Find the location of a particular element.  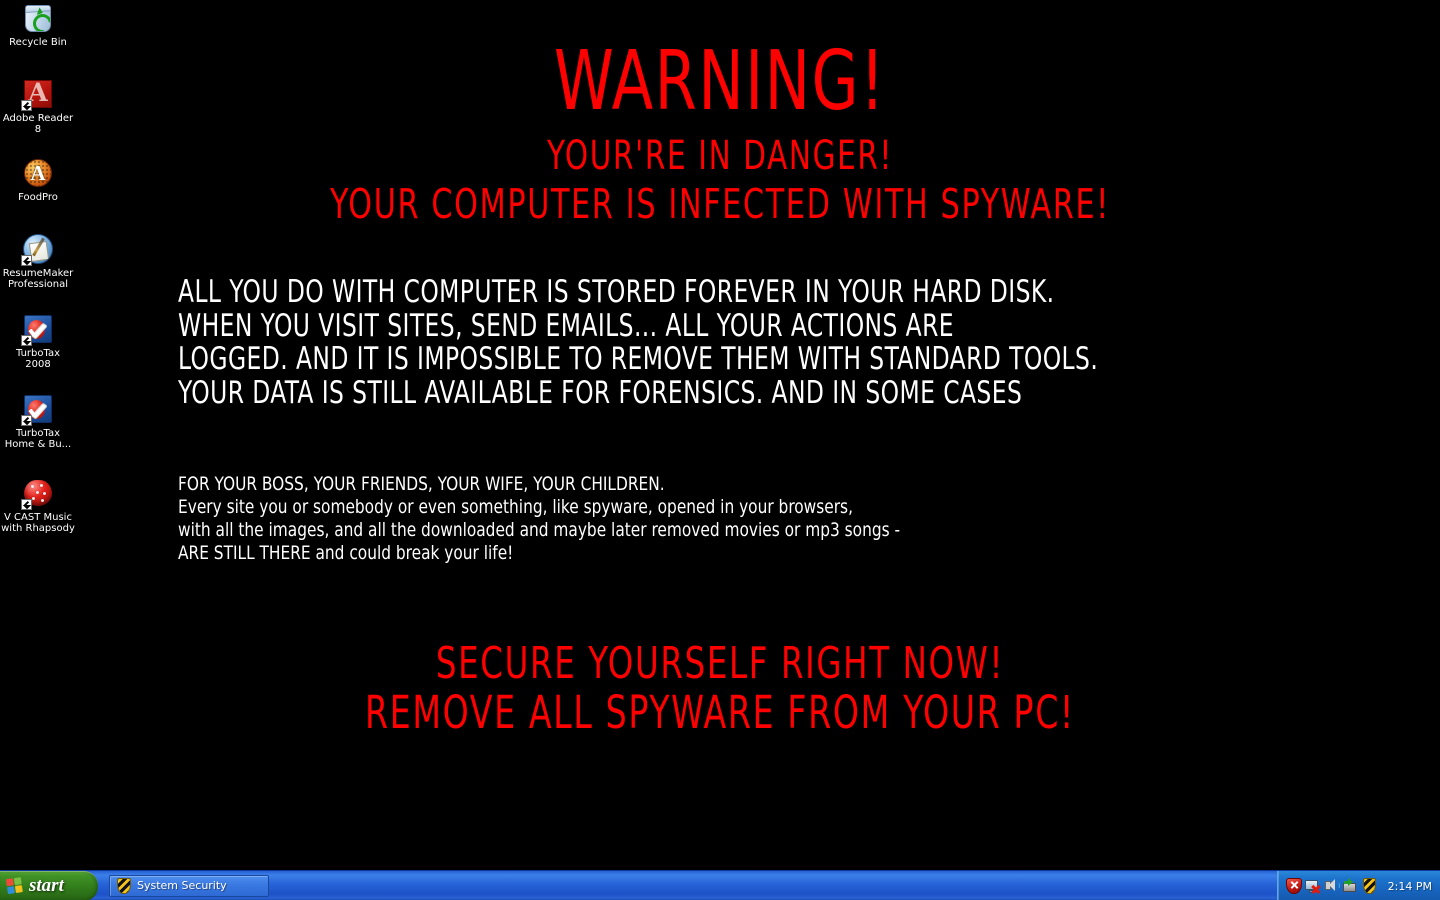

desktop-icon-resumemaker-professional: ResumeMaker Professional is located at coordinates (38, 261).